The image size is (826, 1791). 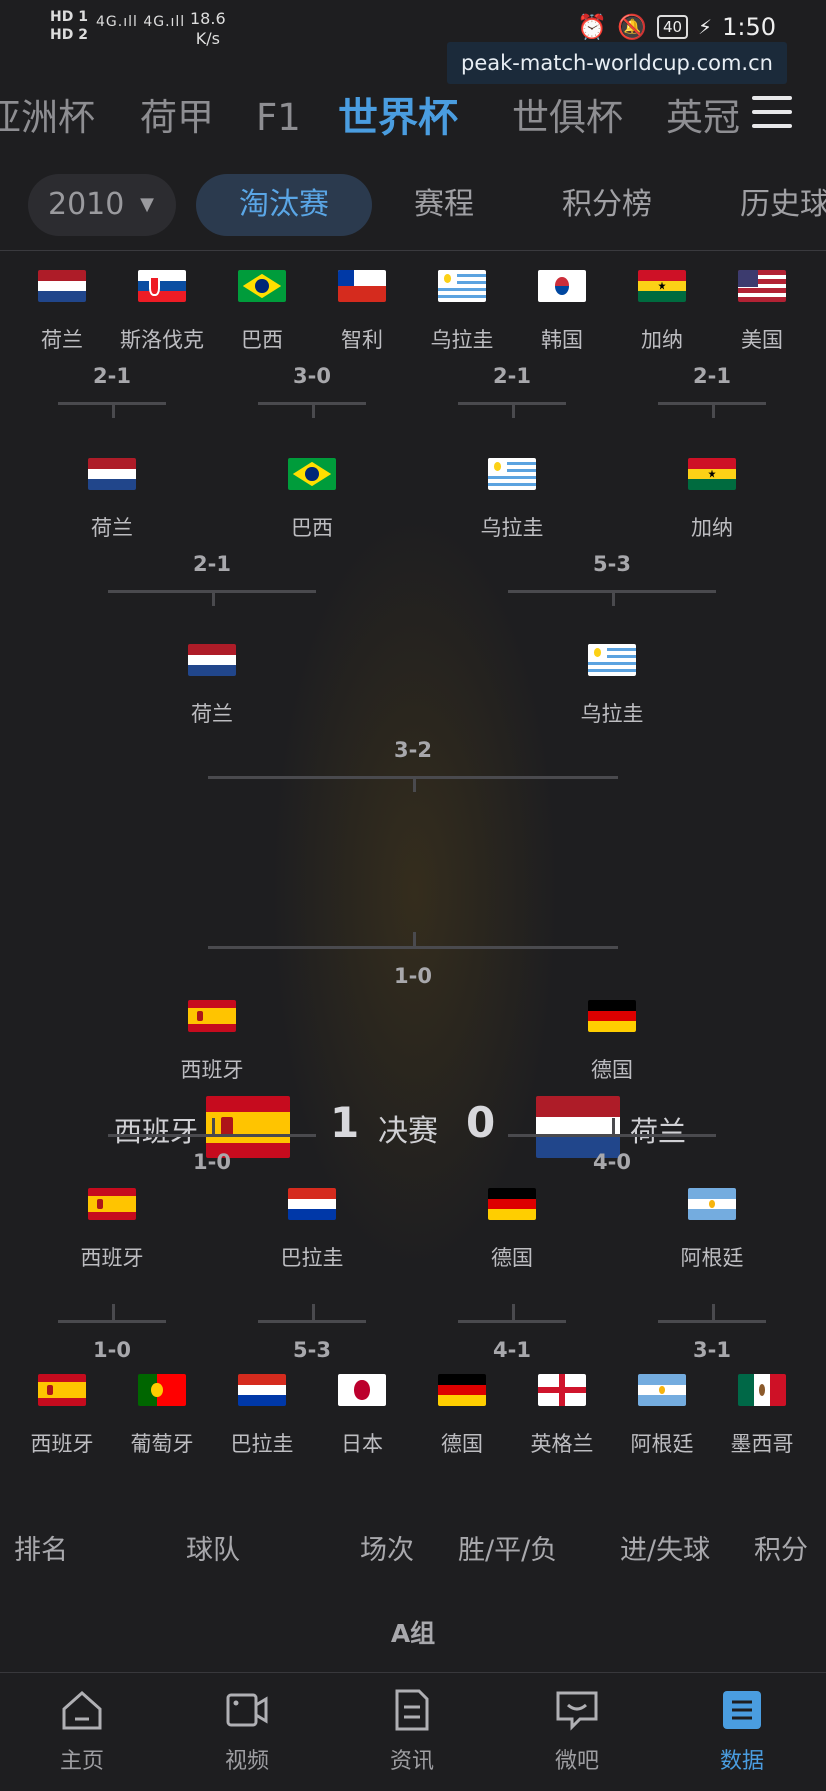 What do you see at coordinates (362, 1416) in the screenshot?
I see `team-bottom-r16: 日本` at bounding box center [362, 1416].